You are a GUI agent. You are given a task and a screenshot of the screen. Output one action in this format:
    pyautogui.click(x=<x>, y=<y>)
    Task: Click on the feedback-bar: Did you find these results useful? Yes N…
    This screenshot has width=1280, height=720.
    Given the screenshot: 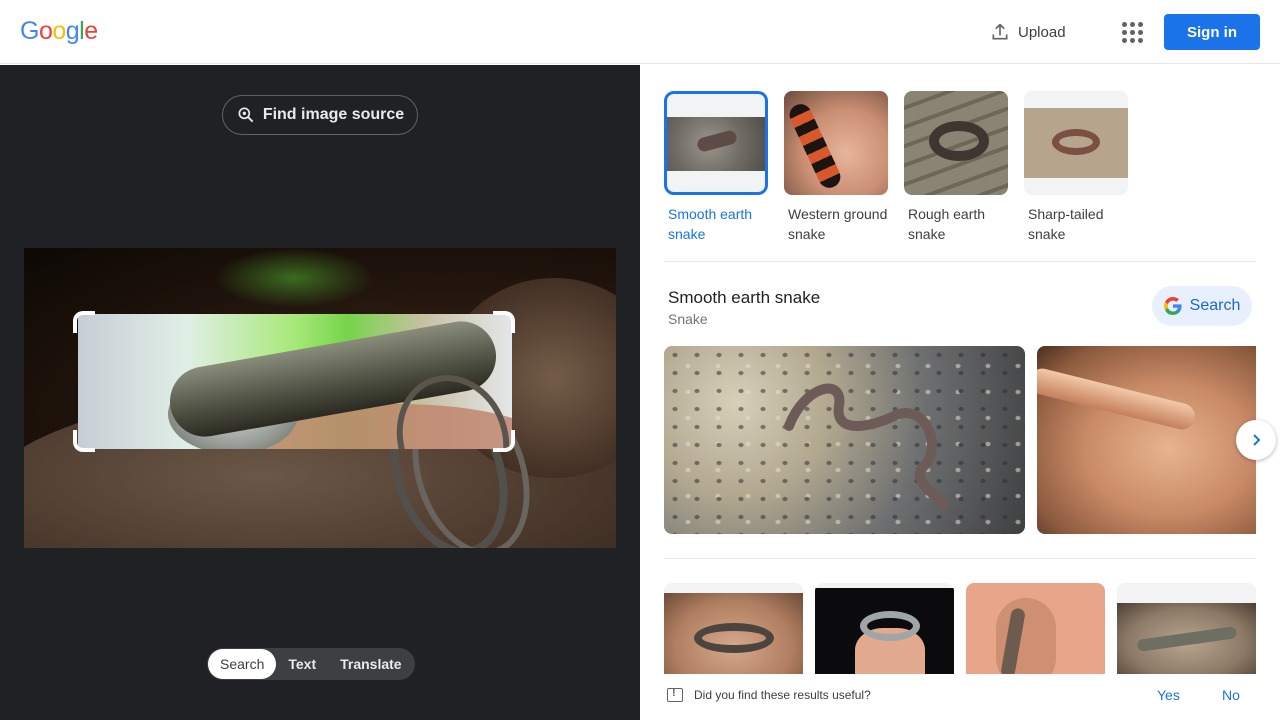 What is the action you would take?
    pyautogui.click(x=960, y=697)
    